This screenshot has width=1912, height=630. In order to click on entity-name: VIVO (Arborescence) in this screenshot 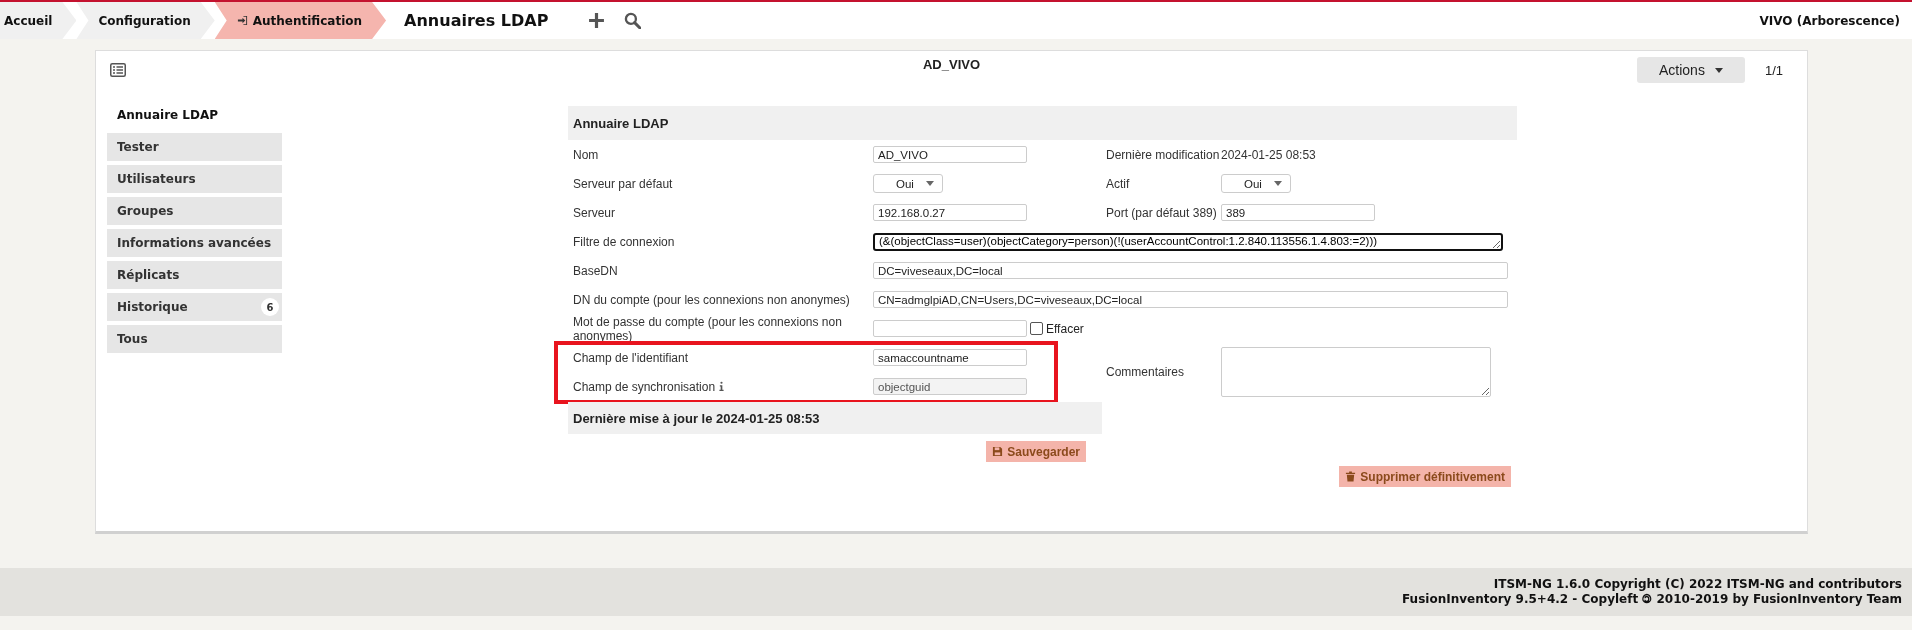, I will do `click(1829, 20)`.